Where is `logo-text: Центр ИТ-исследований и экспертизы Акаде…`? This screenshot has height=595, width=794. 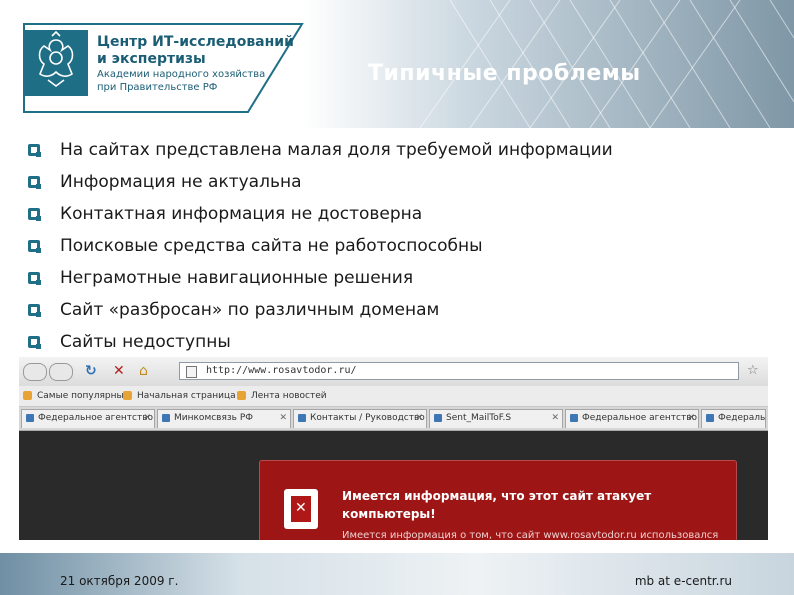
logo-text: Центр ИТ-исследований и экспертизы Акаде… is located at coordinates (195, 64).